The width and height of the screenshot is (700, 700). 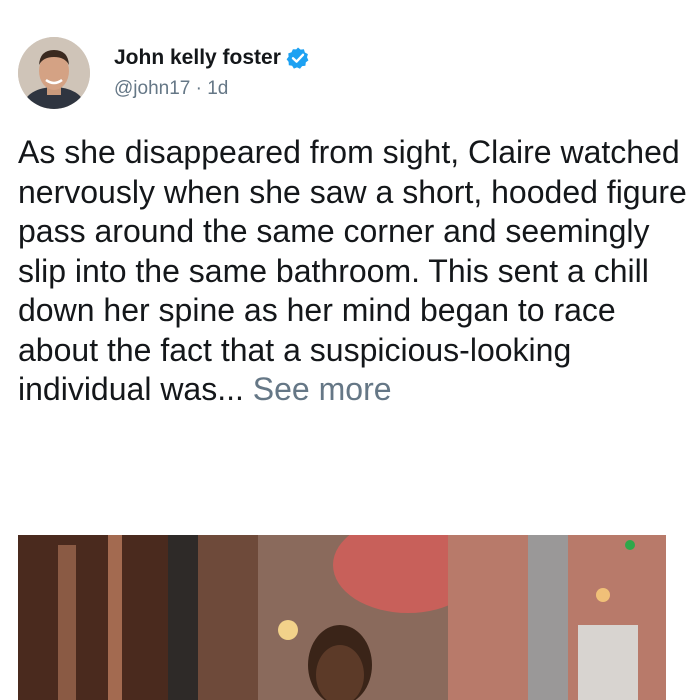 What do you see at coordinates (322, 389) in the screenshot?
I see `see-more-link: See more` at bounding box center [322, 389].